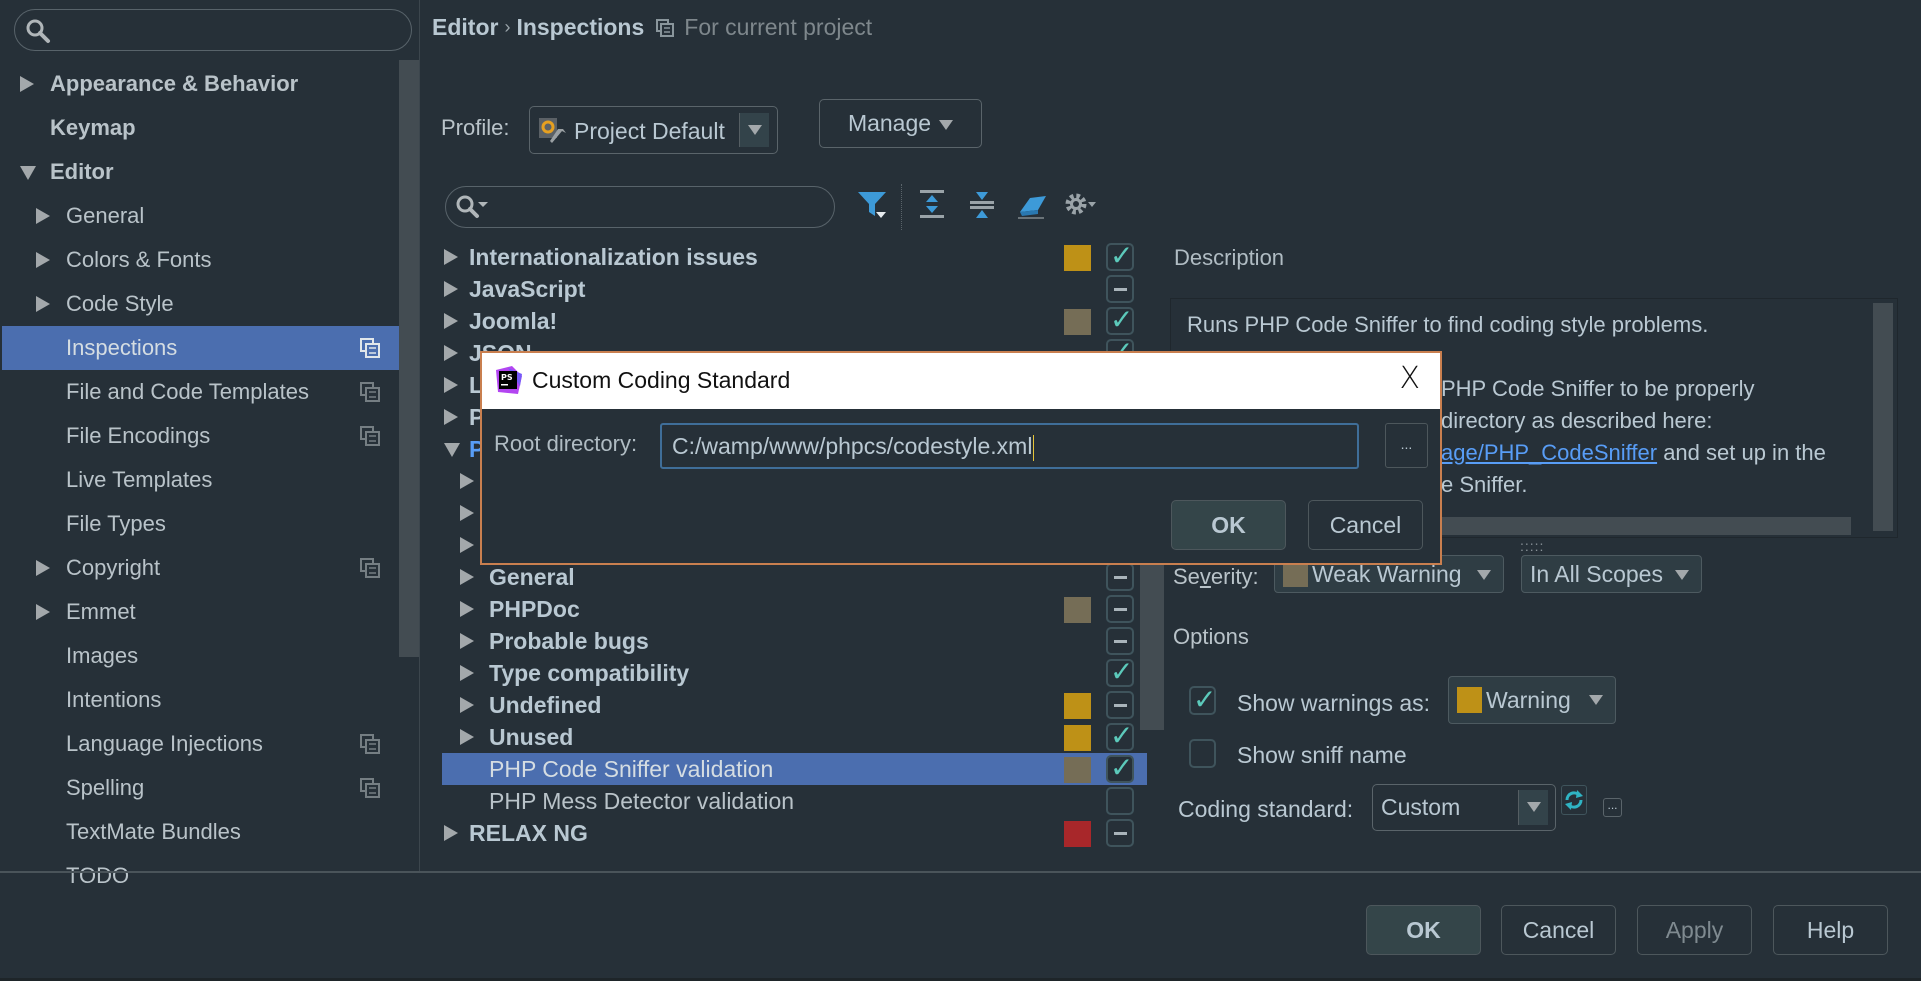 The height and width of the screenshot is (981, 1921). Describe the element at coordinates (790, 577) in the screenshot. I see `inspection-row: General` at that location.